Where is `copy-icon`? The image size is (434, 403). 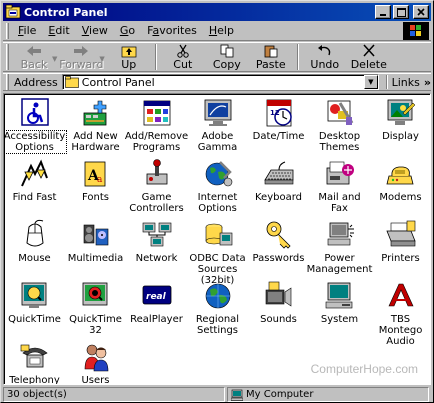
copy-icon is located at coordinates (227, 51).